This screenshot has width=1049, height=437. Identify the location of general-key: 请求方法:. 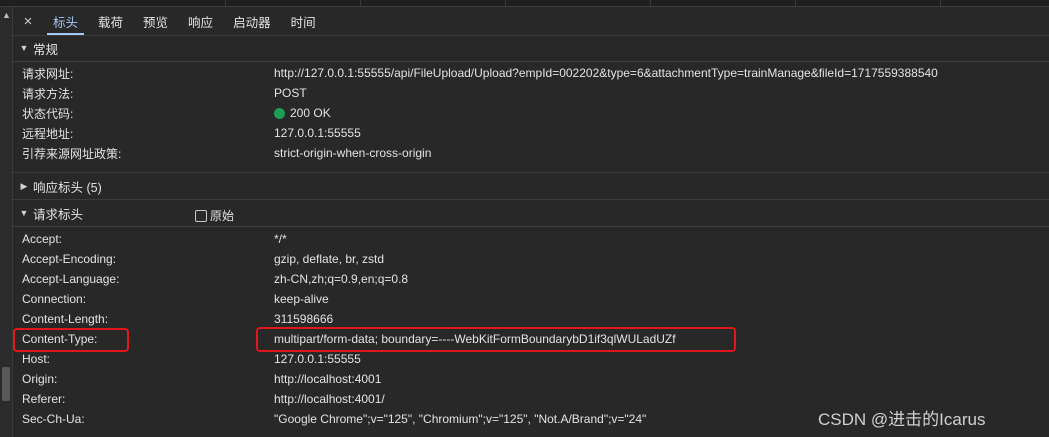
(48, 93).